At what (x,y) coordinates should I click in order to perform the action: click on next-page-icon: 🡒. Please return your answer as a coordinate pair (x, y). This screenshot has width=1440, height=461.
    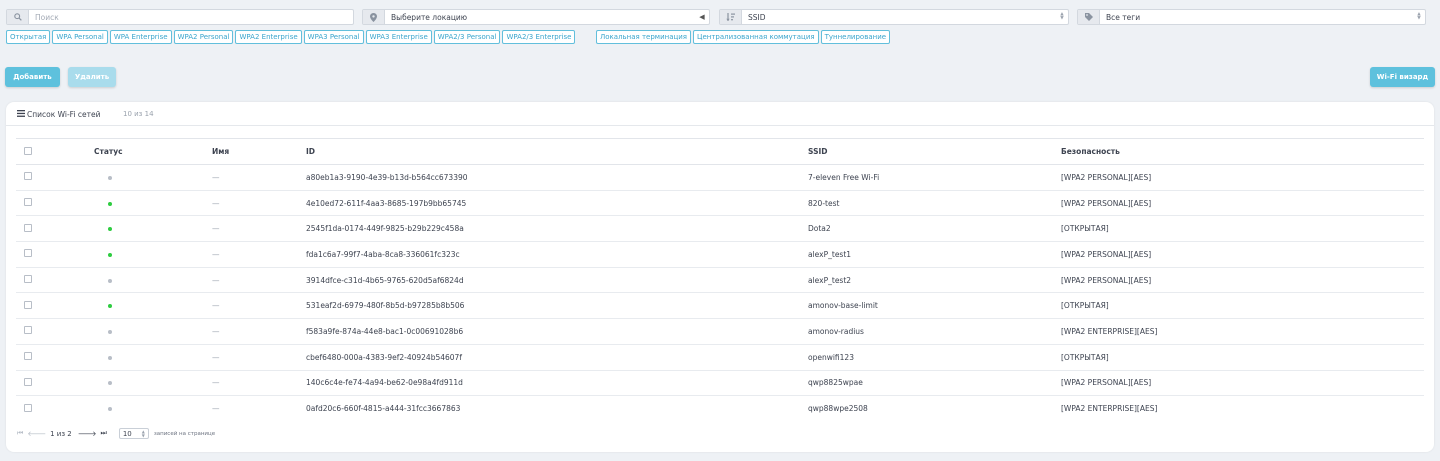
    Looking at the image, I should click on (87, 433).